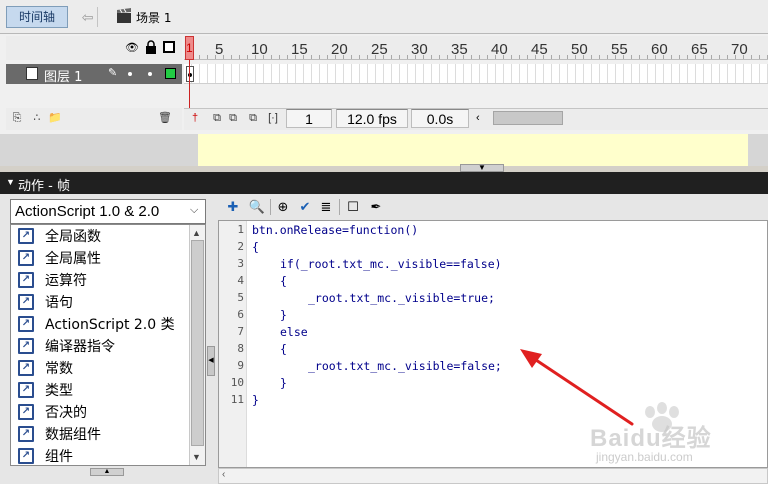 This screenshot has height=484, width=768. I want to click on delete-layer-icon: 🗑, so click(165, 118).